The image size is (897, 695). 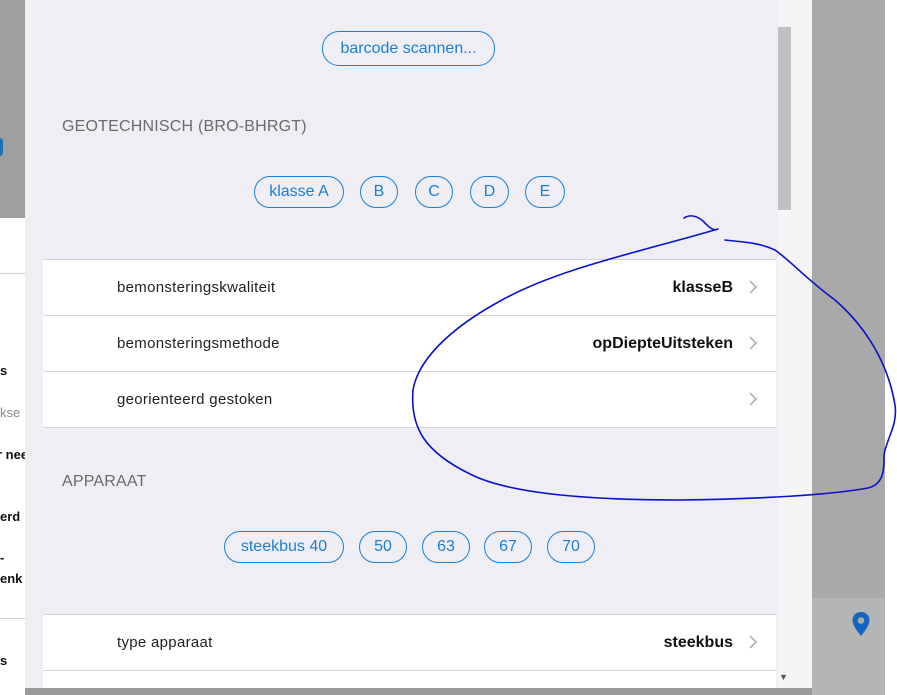 What do you see at coordinates (1, 147) in the screenshot?
I see `background-blue-marker` at bounding box center [1, 147].